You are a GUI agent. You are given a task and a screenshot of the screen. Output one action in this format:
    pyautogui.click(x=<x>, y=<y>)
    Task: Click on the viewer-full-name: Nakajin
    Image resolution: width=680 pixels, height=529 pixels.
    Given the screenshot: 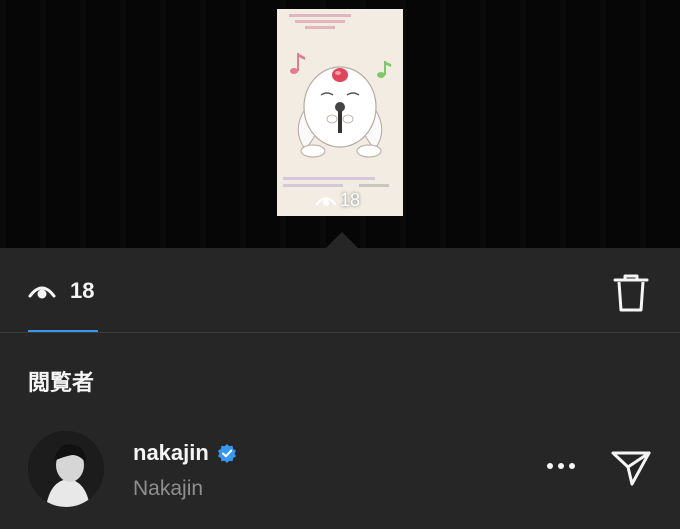 What is the action you would take?
    pyautogui.click(x=168, y=488)
    